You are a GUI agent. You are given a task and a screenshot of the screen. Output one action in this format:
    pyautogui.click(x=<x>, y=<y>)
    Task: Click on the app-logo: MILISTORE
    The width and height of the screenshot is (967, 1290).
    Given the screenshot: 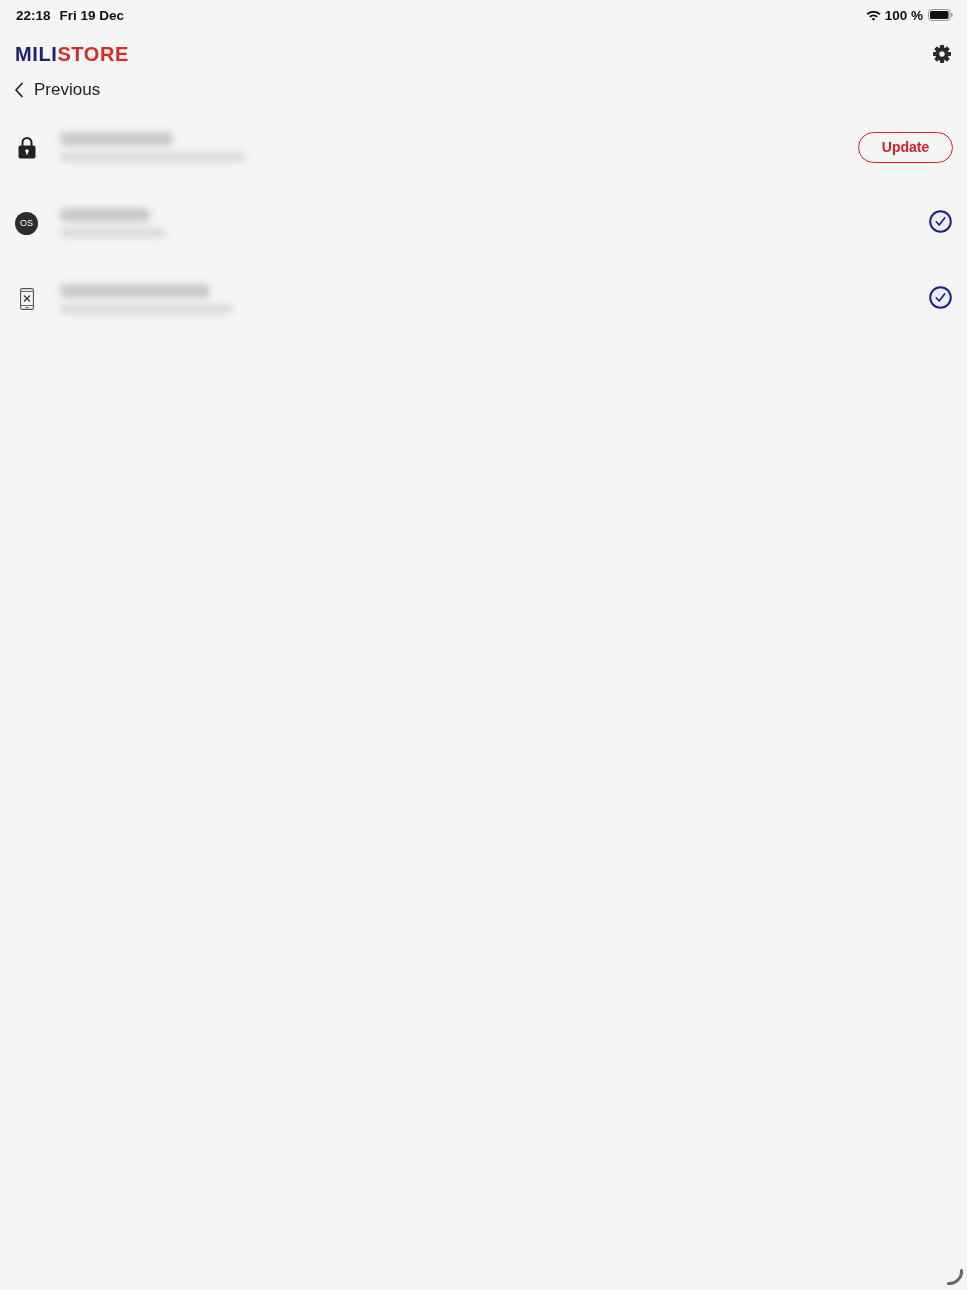 What is the action you would take?
    pyautogui.click(x=72, y=54)
    